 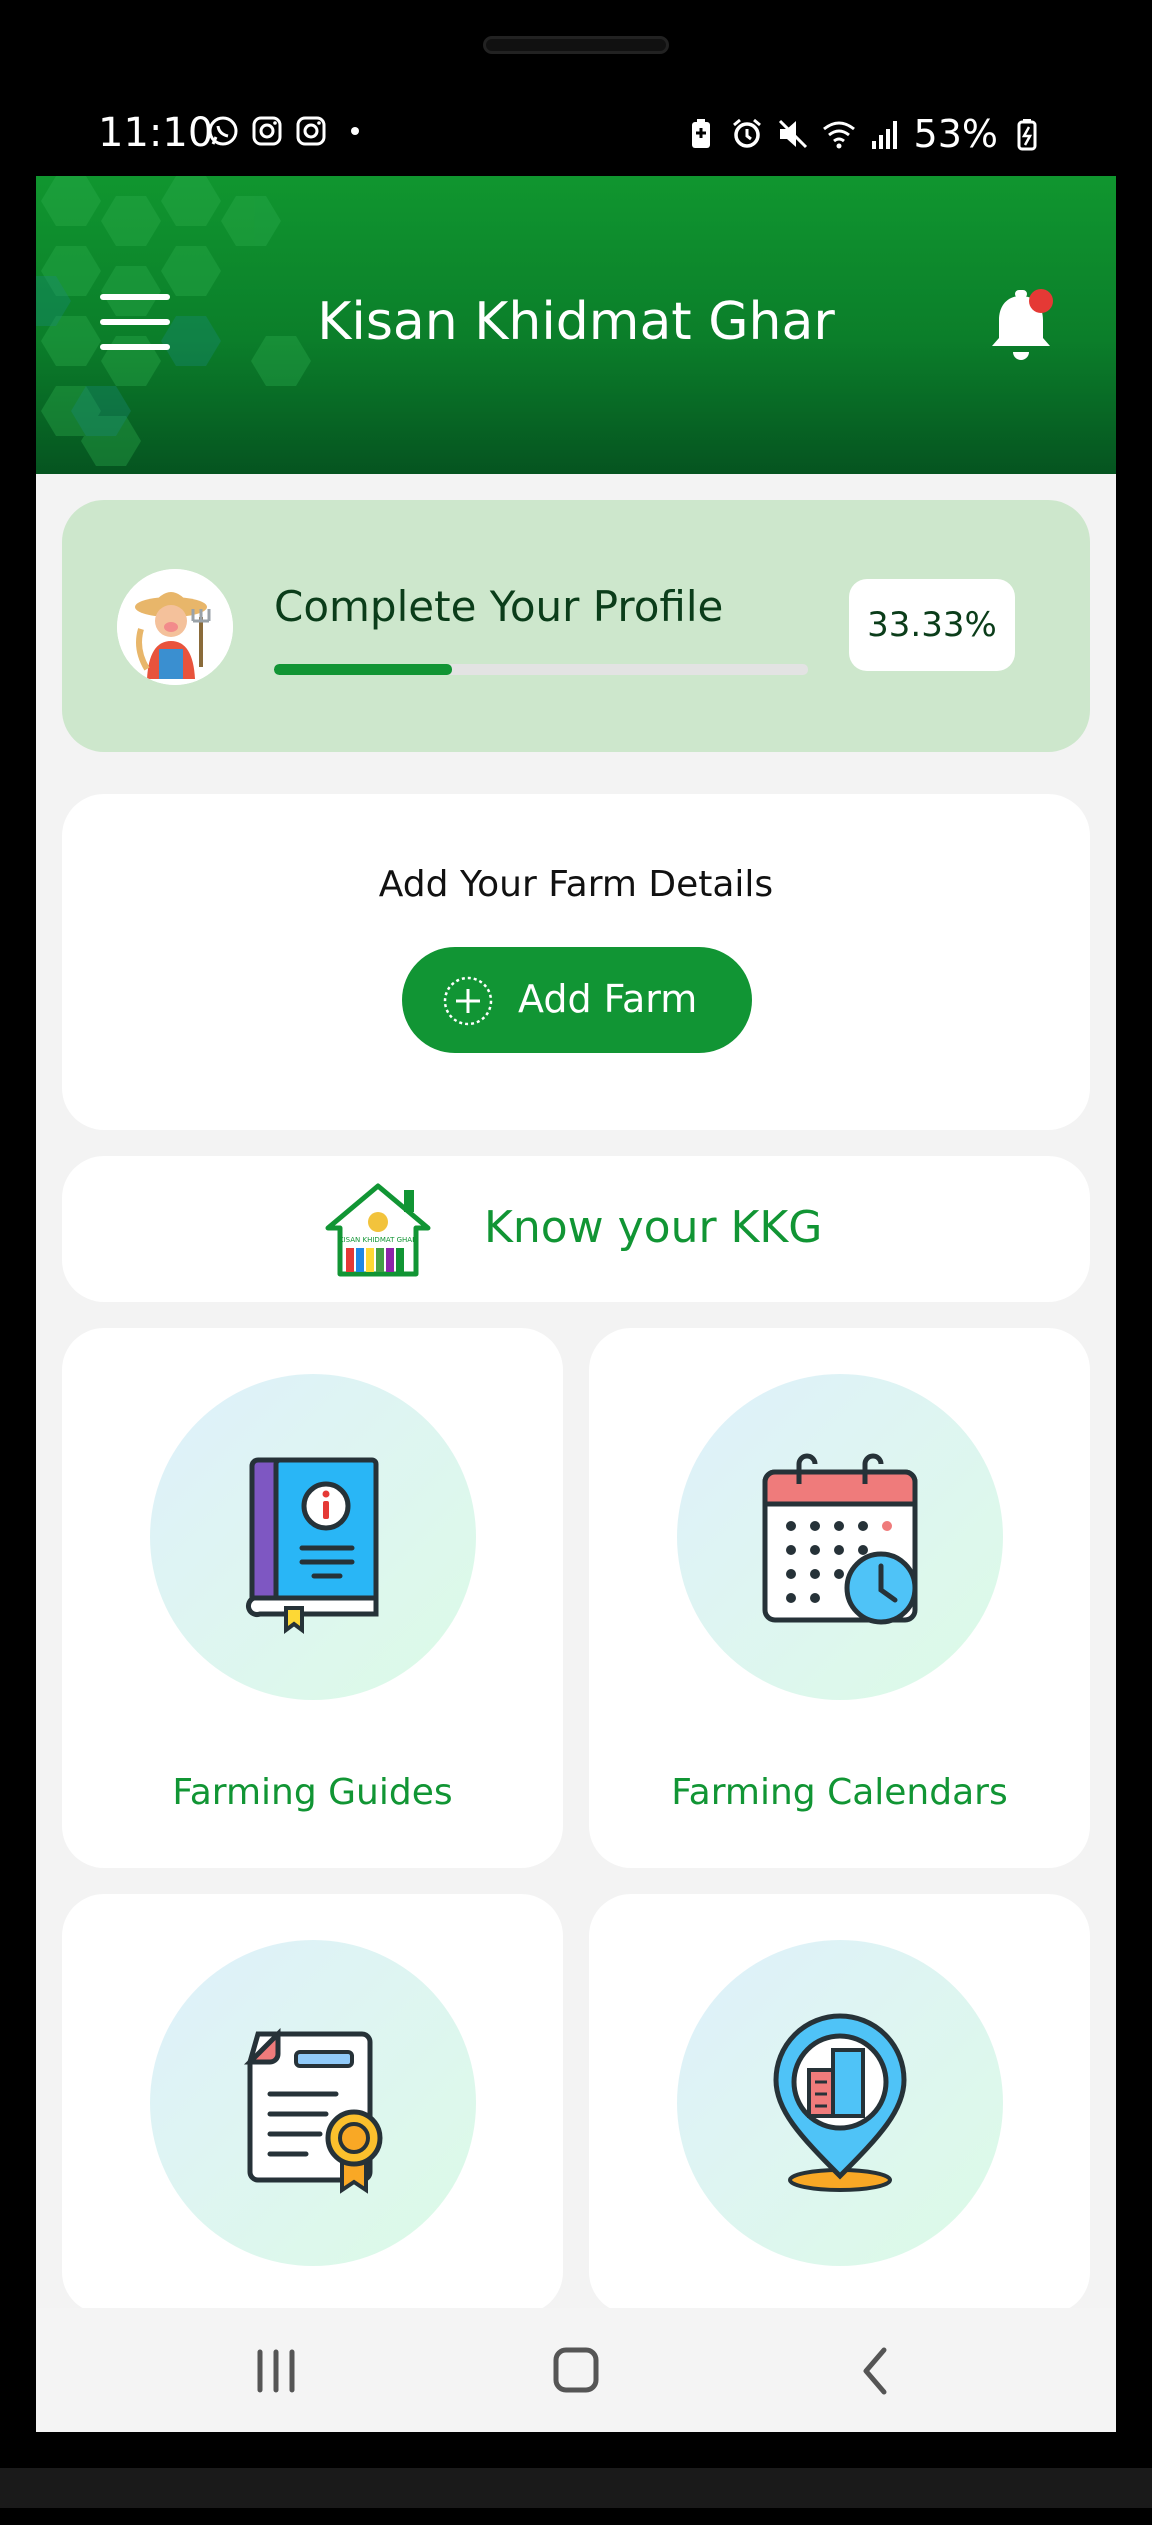 I want to click on mute-icon, so click(x=792, y=134).